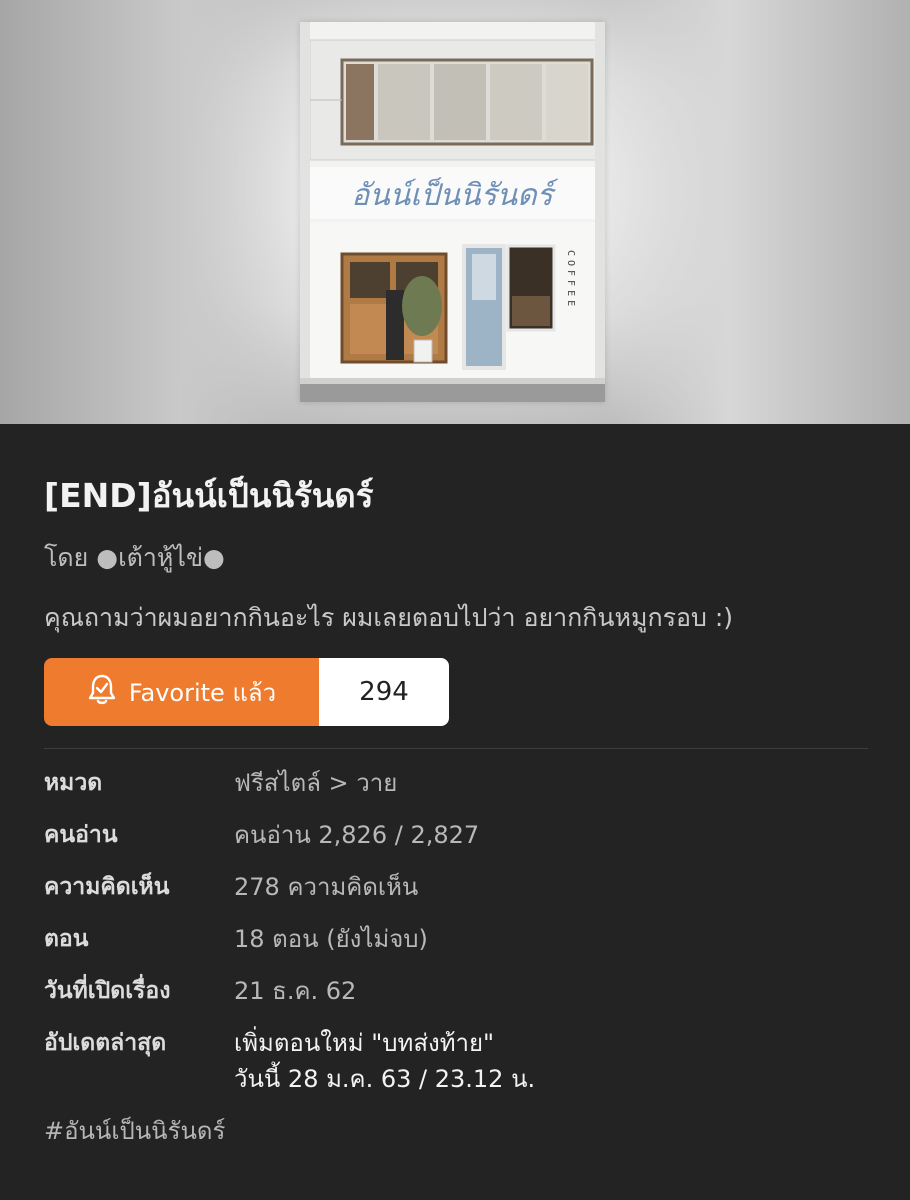 This screenshot has height=1200, width=910. I want to click on favorite-count: 294, so click(384, 692).